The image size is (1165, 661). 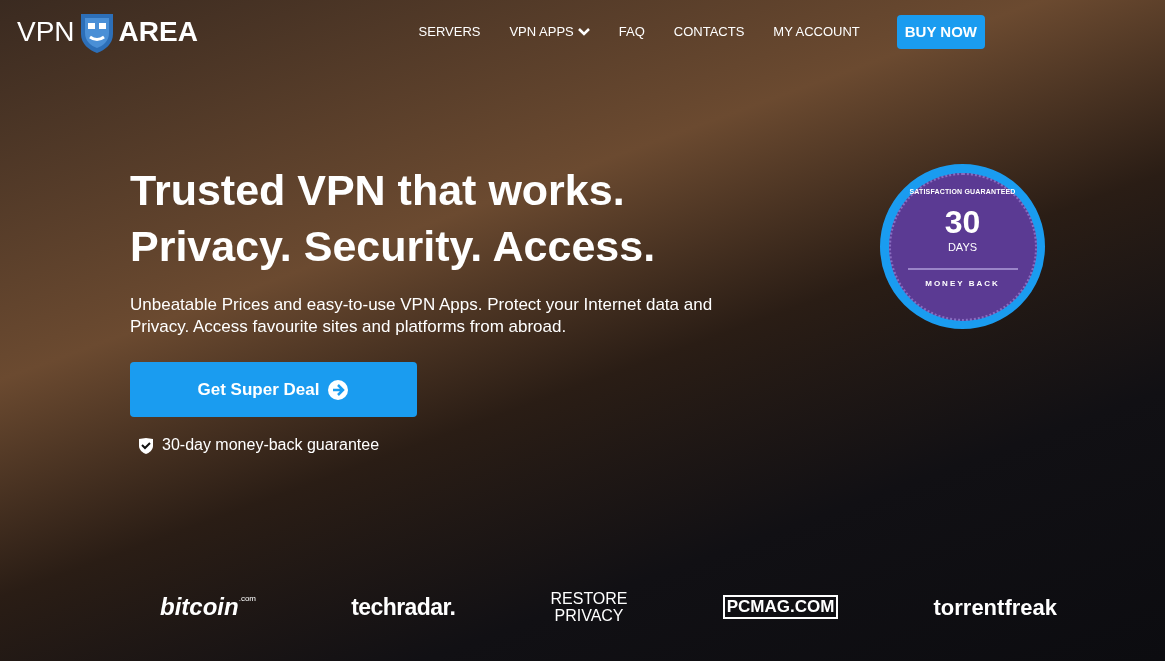 I want to click on pcmag-logo: PCMAG.COM, so click(x=780, y=607).